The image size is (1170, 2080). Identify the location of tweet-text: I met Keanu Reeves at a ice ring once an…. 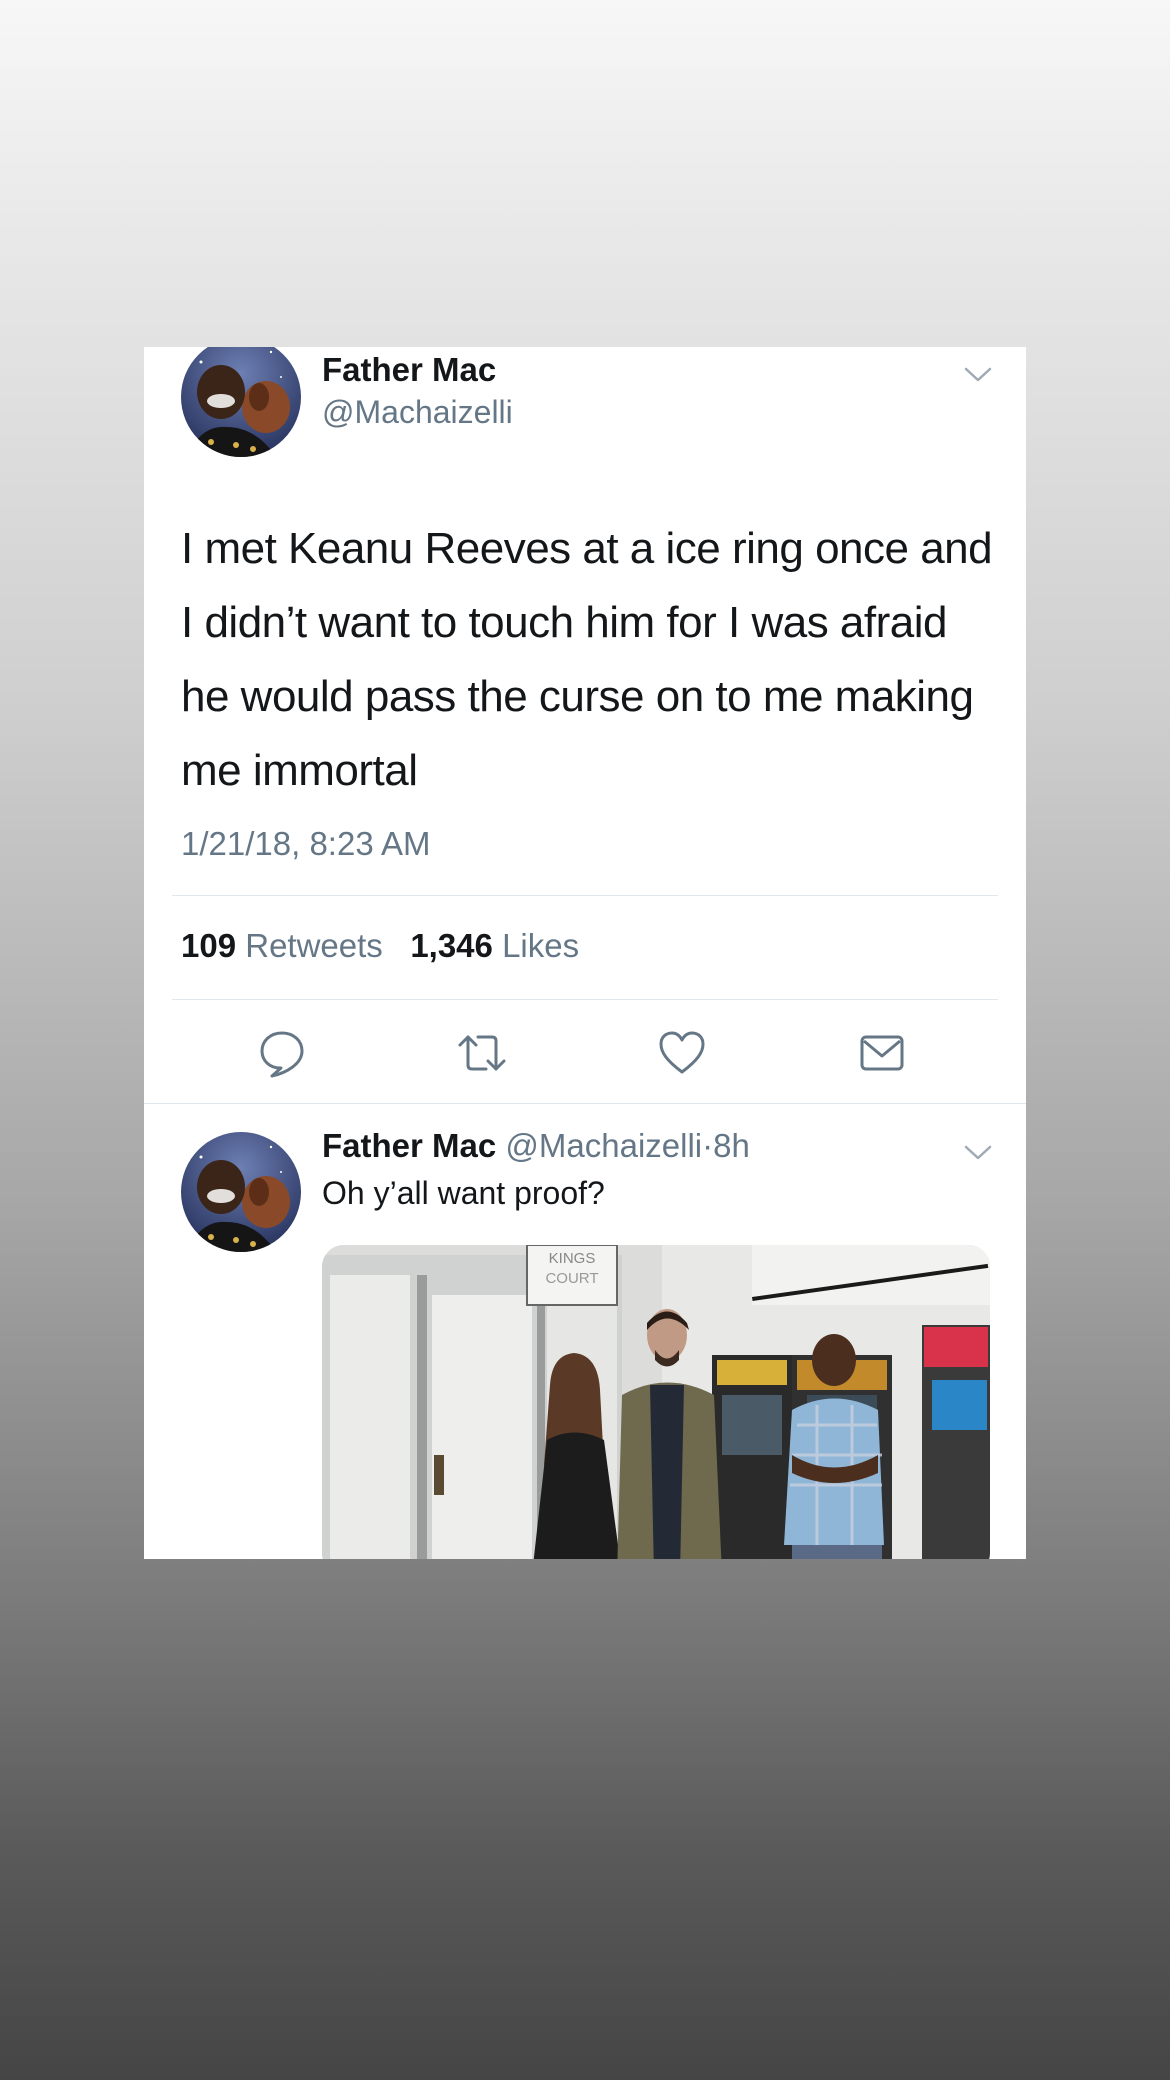
(587, 659).